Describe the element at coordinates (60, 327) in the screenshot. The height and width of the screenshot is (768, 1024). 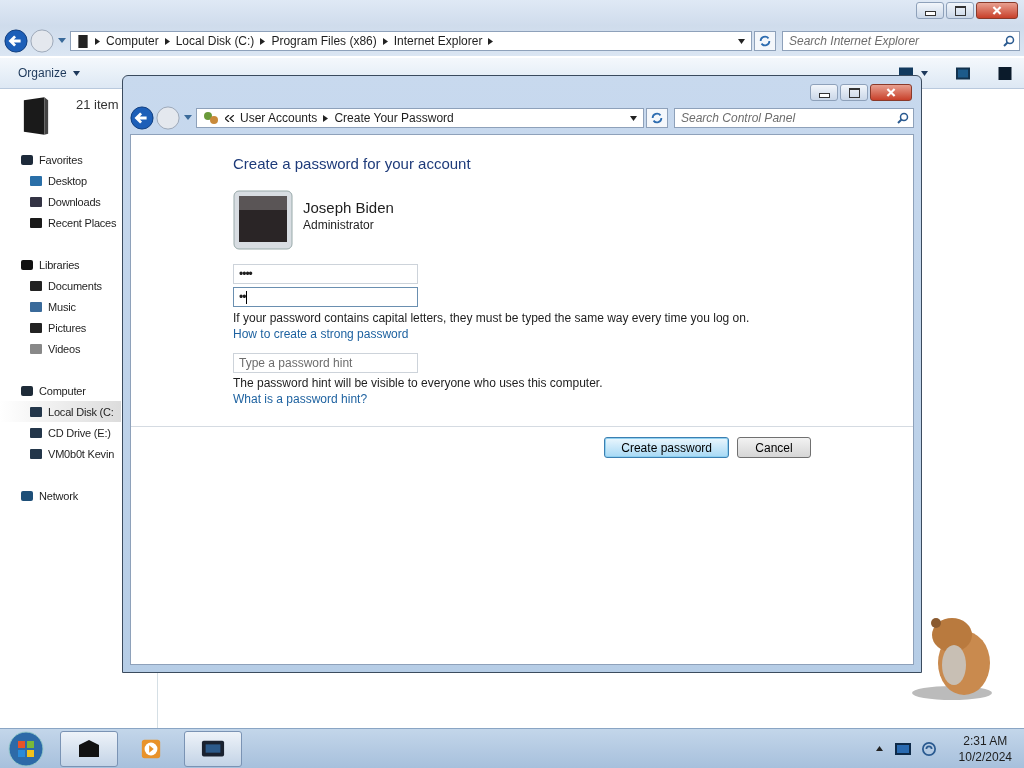
I see `nav-item: Pictures` at that location.